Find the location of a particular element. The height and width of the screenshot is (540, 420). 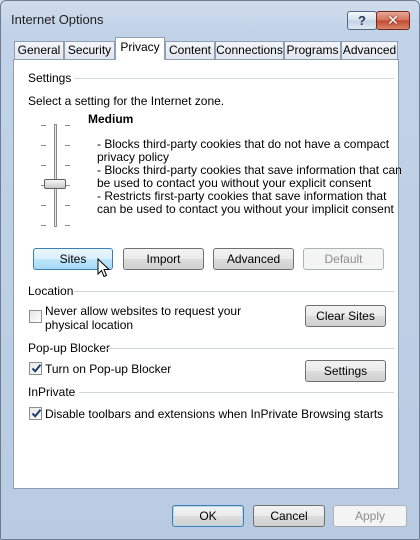

close-icon: ✕ is located at coordinates (393, 20).